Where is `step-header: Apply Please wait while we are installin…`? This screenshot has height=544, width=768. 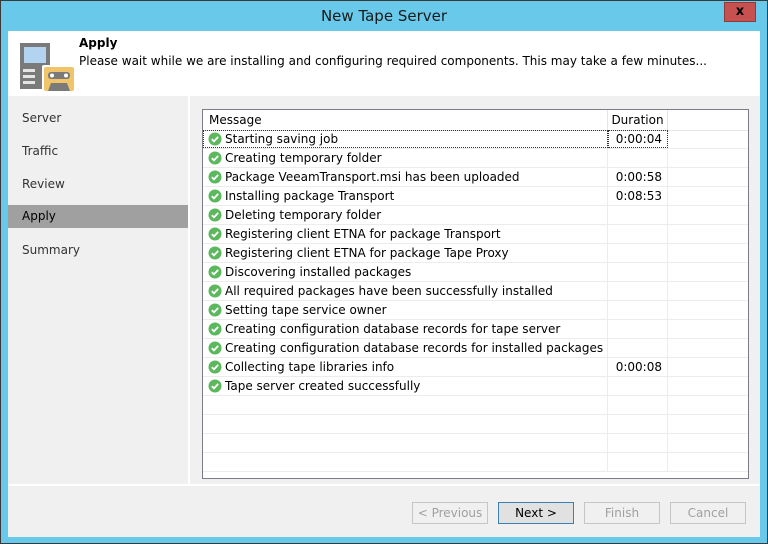 step-header: Apply Please wait while we are installin… is located at coordinates (384, 63).